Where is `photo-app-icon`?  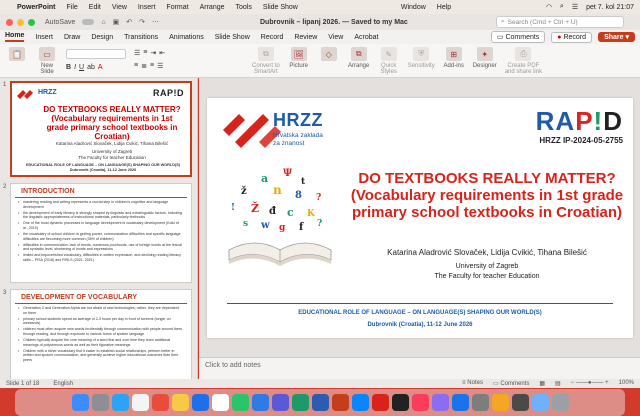 photo-app-icon is located at coordinates (160, 402).